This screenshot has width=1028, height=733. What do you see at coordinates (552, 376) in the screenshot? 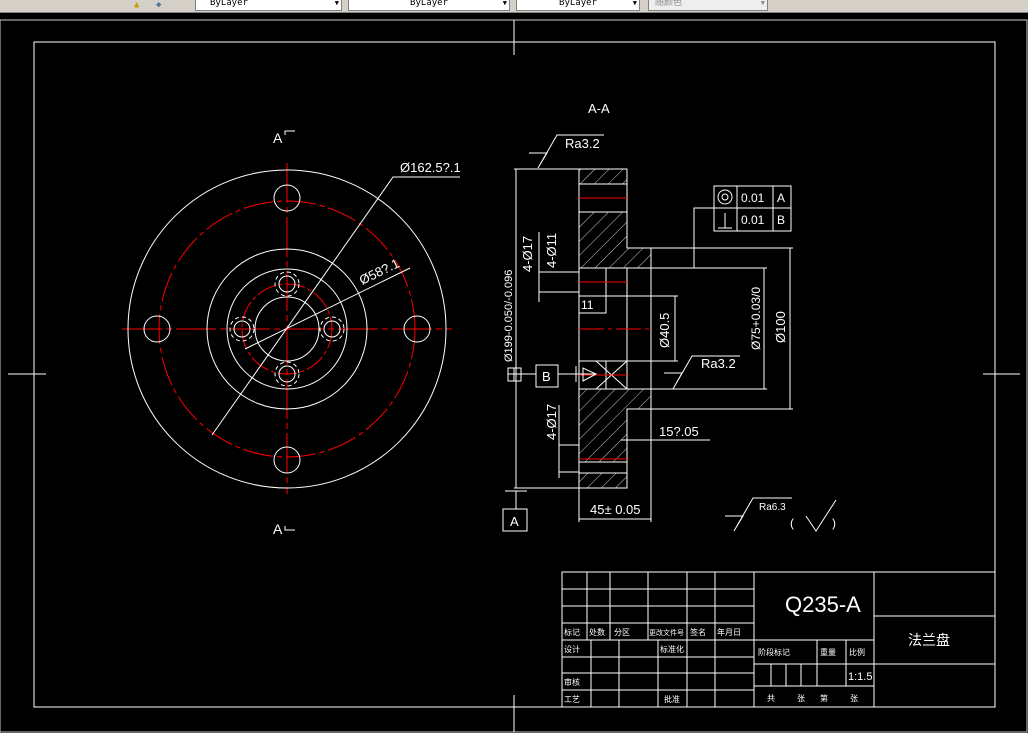
I see `datum-b-symbol` at bounding box center [552, 376].